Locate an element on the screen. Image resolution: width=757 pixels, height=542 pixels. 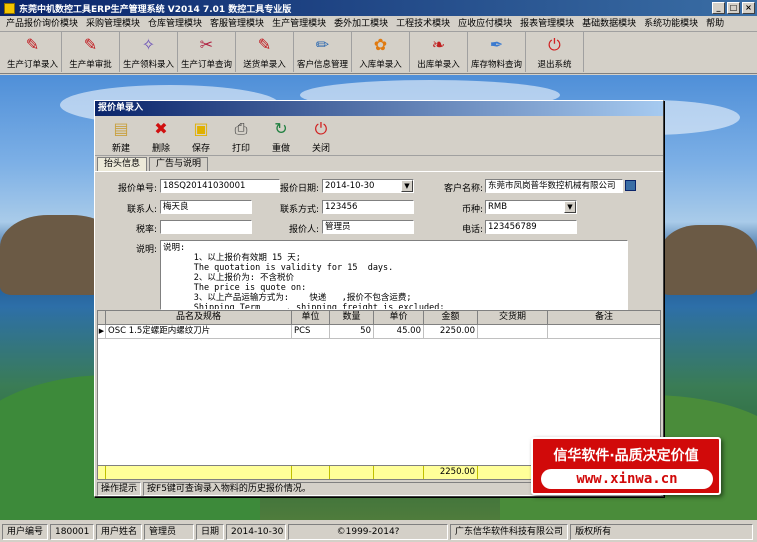
menu-basedata: 基础数据模块 is located at coordinates (609, 24).